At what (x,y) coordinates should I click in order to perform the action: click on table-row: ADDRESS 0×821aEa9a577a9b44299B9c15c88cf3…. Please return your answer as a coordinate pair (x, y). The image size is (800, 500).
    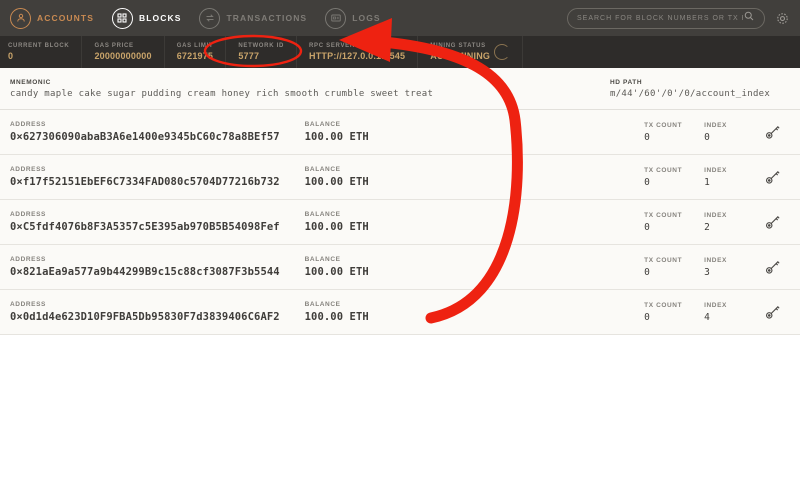
    Looking at the image, I should click on (400, 267).